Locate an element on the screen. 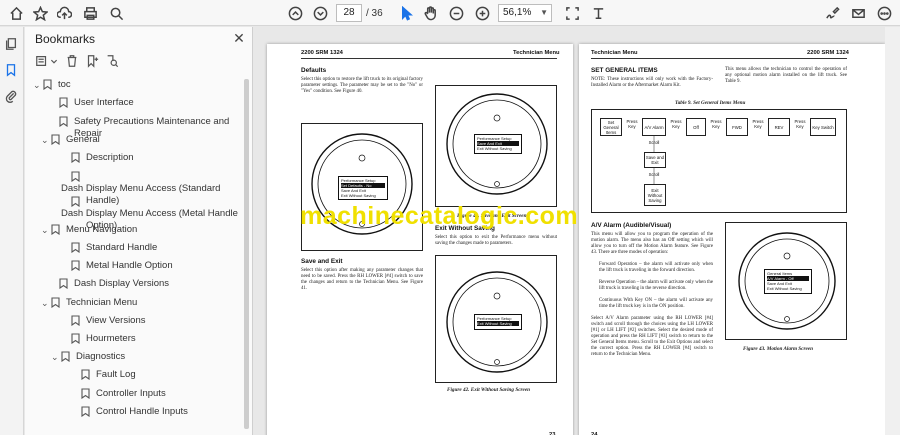 This screenshot has height=435, width=900. panel-title: Bookmarks is located at coordinates (65, 39).